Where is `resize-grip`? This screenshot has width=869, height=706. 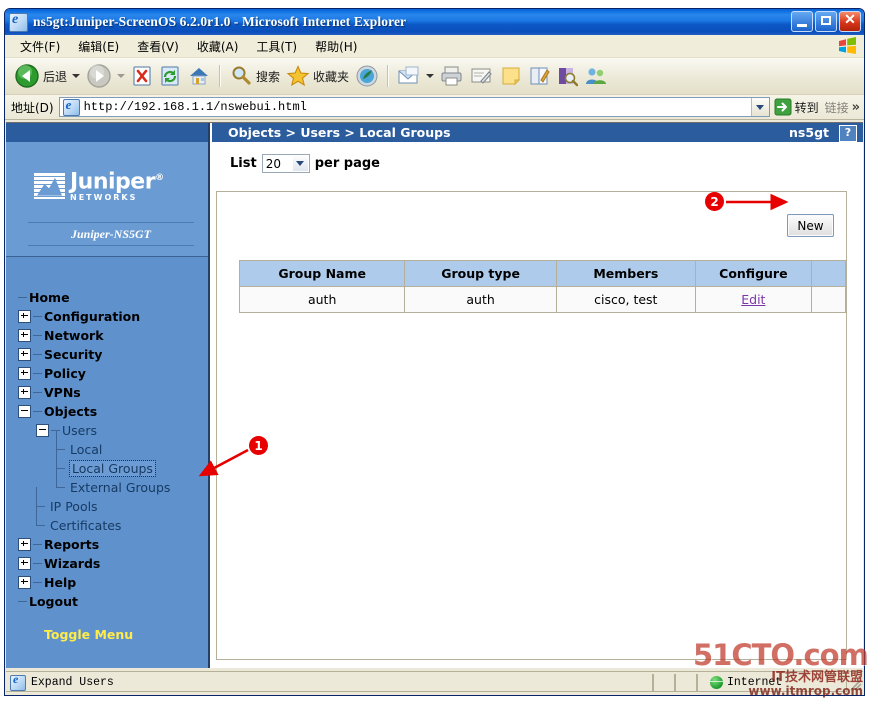
resize-grip is located at coordinates (855, 683).